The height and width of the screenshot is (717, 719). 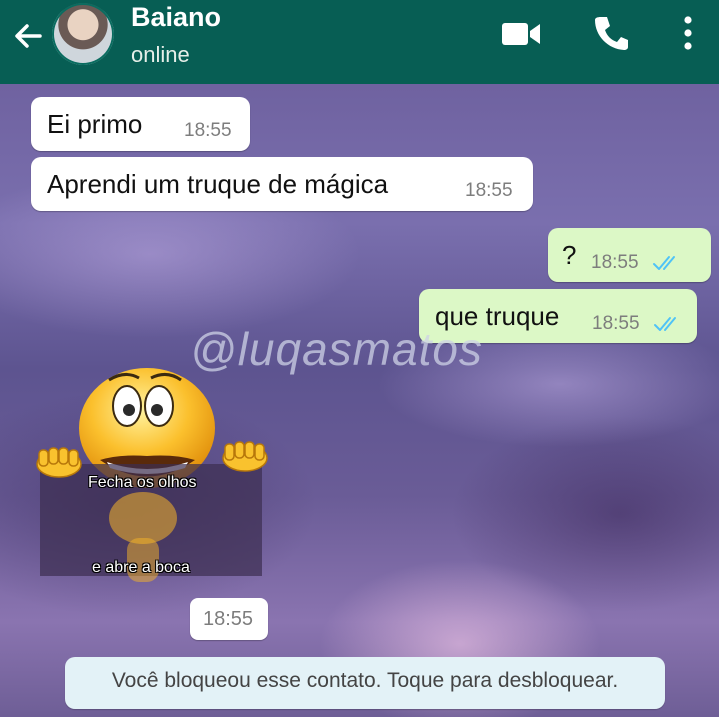 I want to click on contact-name: Baiano, so click(x=176, y=17).